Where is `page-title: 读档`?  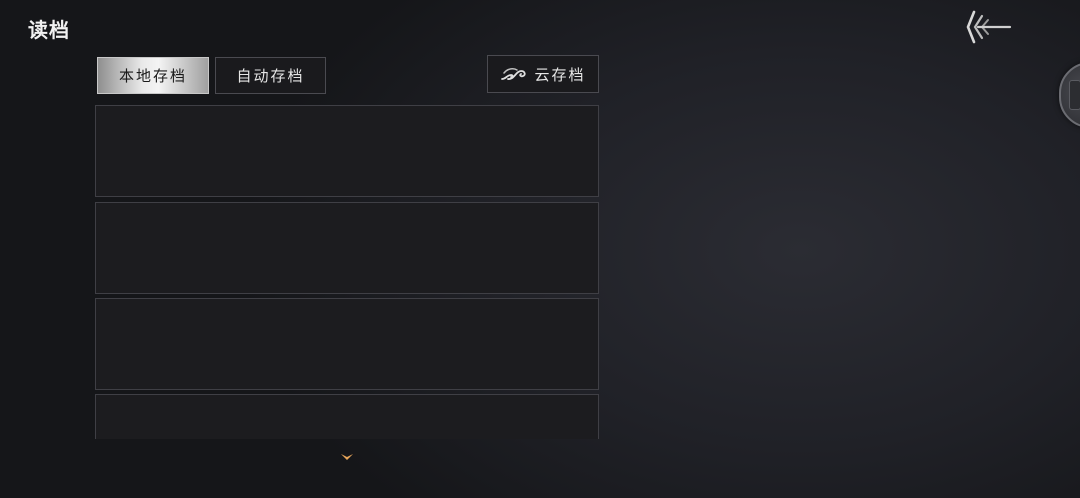
page-title: 读档 is located at coordinates (49, 30).